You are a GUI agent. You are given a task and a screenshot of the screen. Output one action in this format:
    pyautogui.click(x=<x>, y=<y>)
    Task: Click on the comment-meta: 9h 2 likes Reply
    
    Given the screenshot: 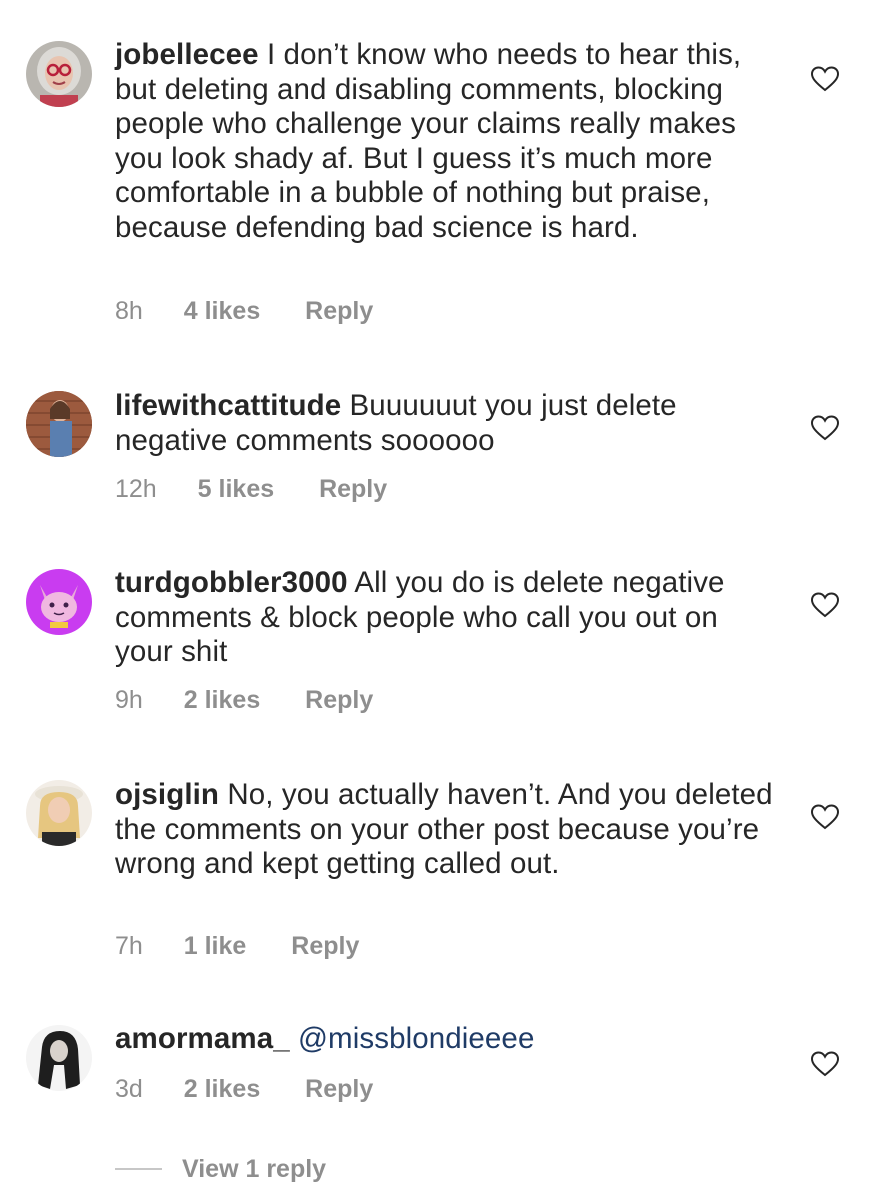 What is the action you would take?
    pyautogui.click(x=244, y=700)
    